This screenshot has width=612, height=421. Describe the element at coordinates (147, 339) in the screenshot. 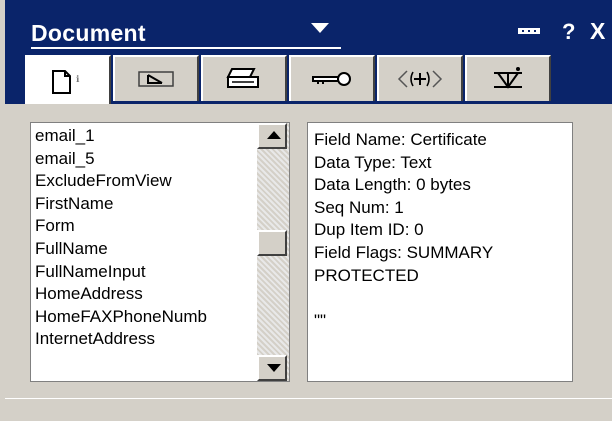

I see `list-item: InternetAddress` at that location.